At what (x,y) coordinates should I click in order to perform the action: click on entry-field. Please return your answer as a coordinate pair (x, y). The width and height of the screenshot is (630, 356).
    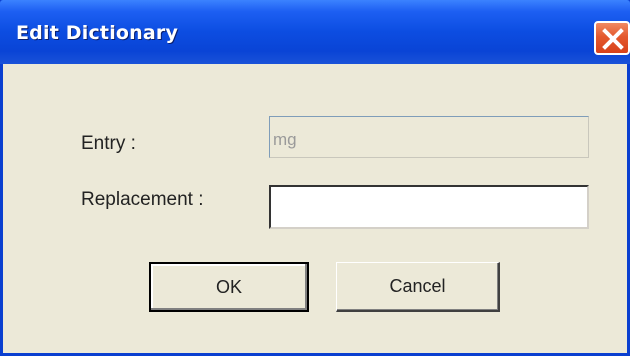
    Looking at the image, I should click on (429, 137).